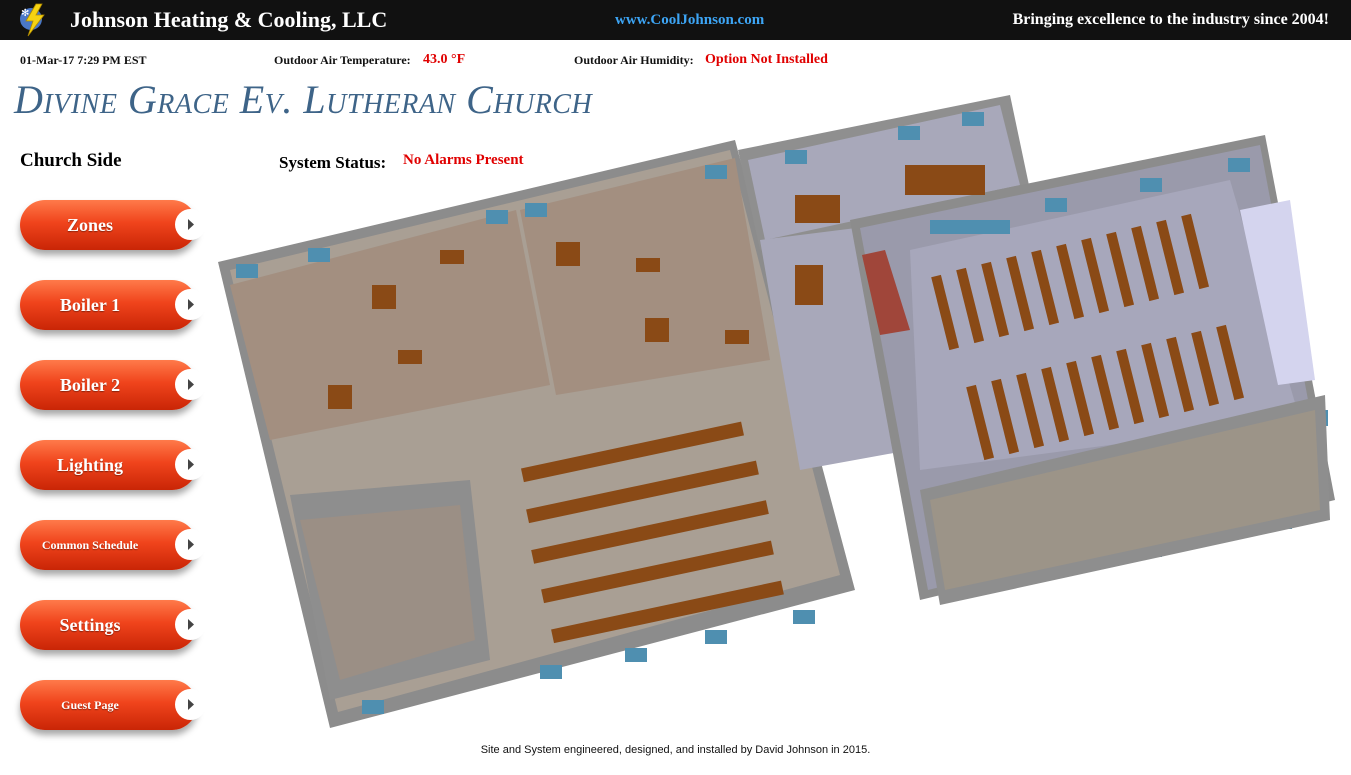 This screenshot has width=1351, height=775. I want to click on nav-button-zones: Zones, so click(113, 225).